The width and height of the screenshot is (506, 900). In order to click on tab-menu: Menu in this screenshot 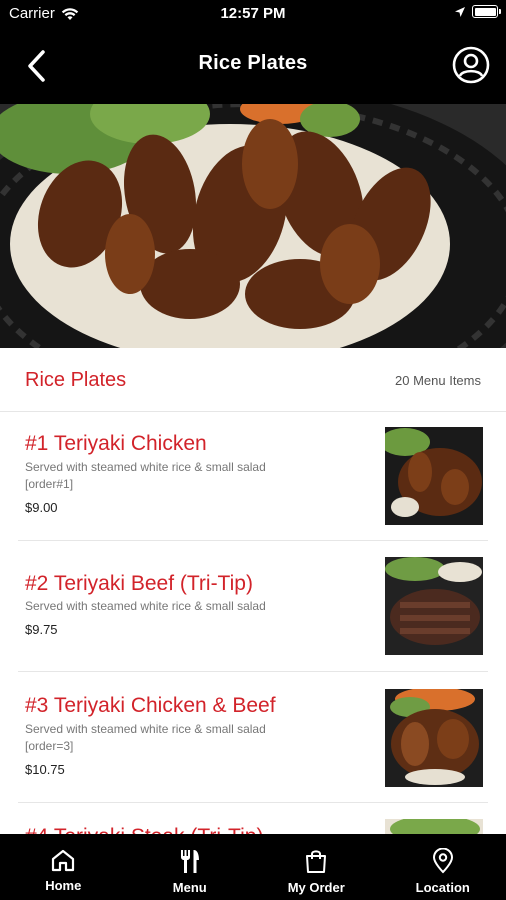, I will do `click(190, 867)`.